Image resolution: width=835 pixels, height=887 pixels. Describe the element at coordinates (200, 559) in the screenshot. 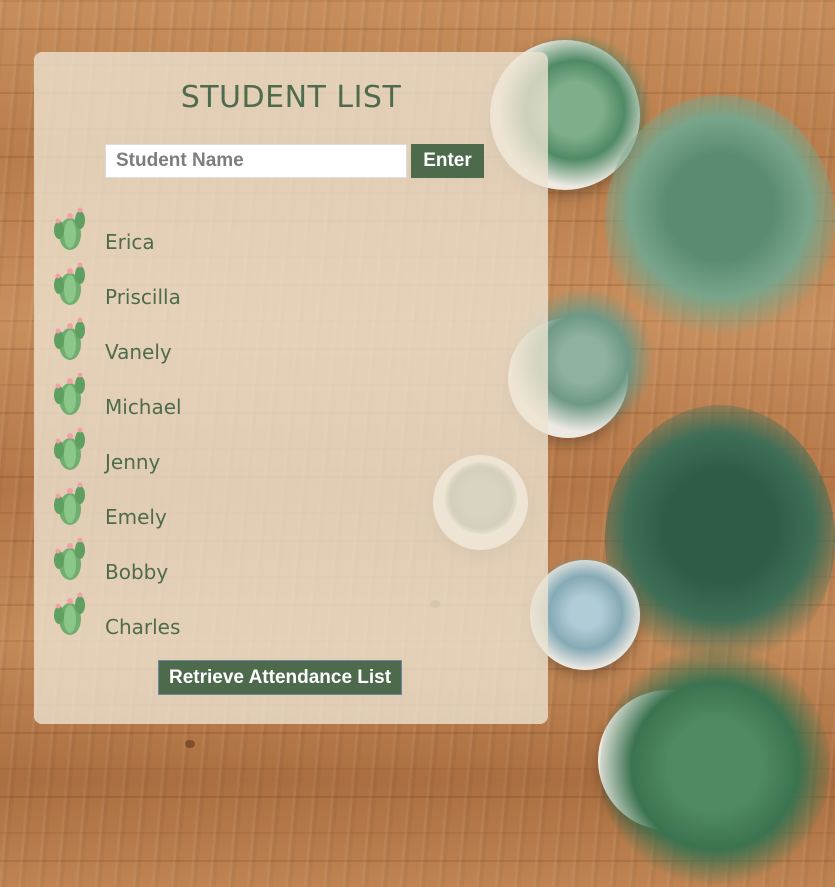

I see `list-item: Bobby` at that location.